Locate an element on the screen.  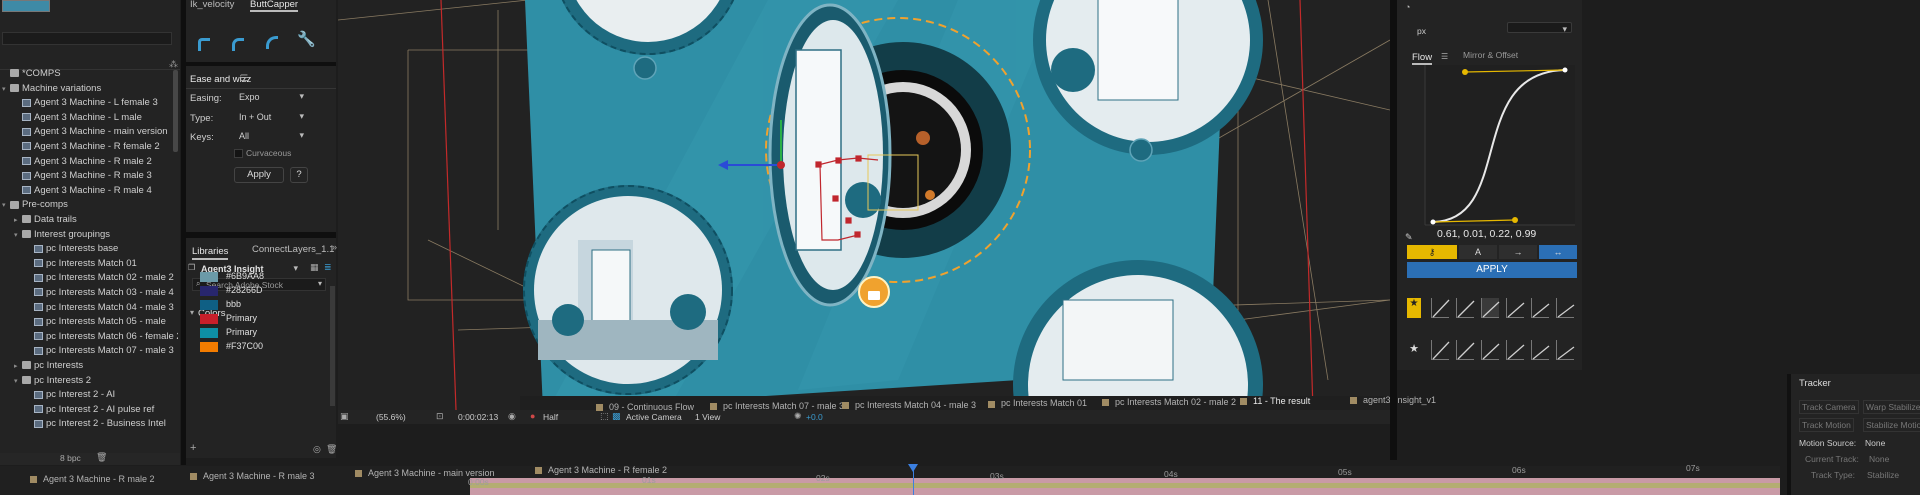
favorites-star-icon: ★ is located at coordinates (1414, 352).